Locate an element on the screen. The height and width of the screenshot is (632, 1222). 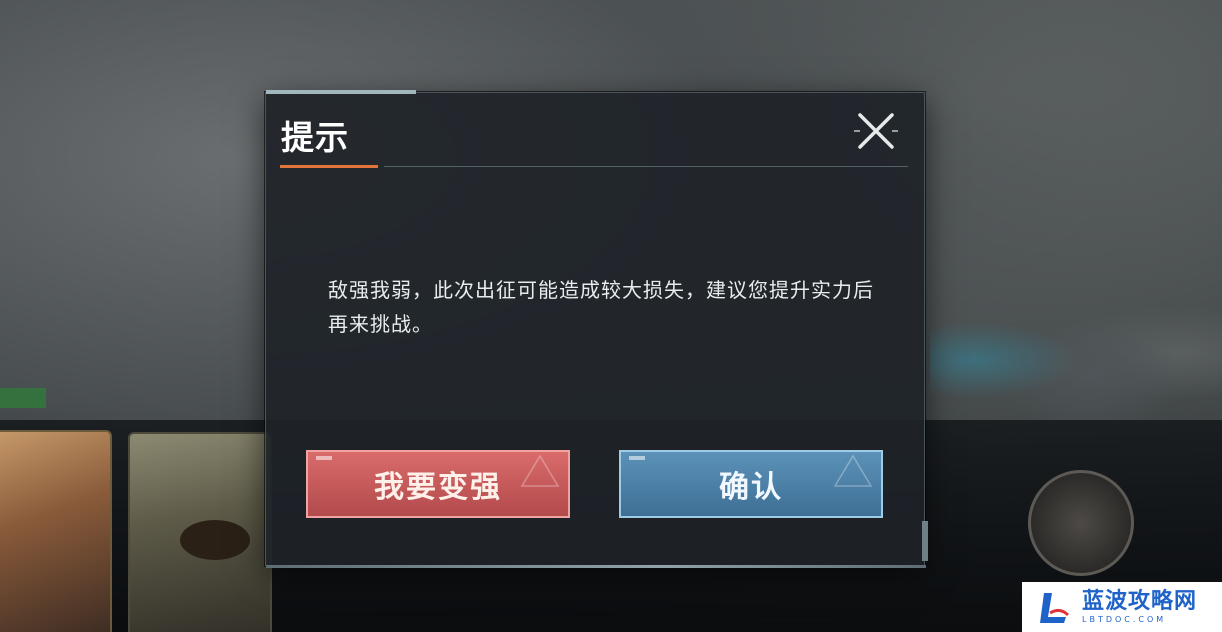
close-icon is located at coordinates (876, 131).